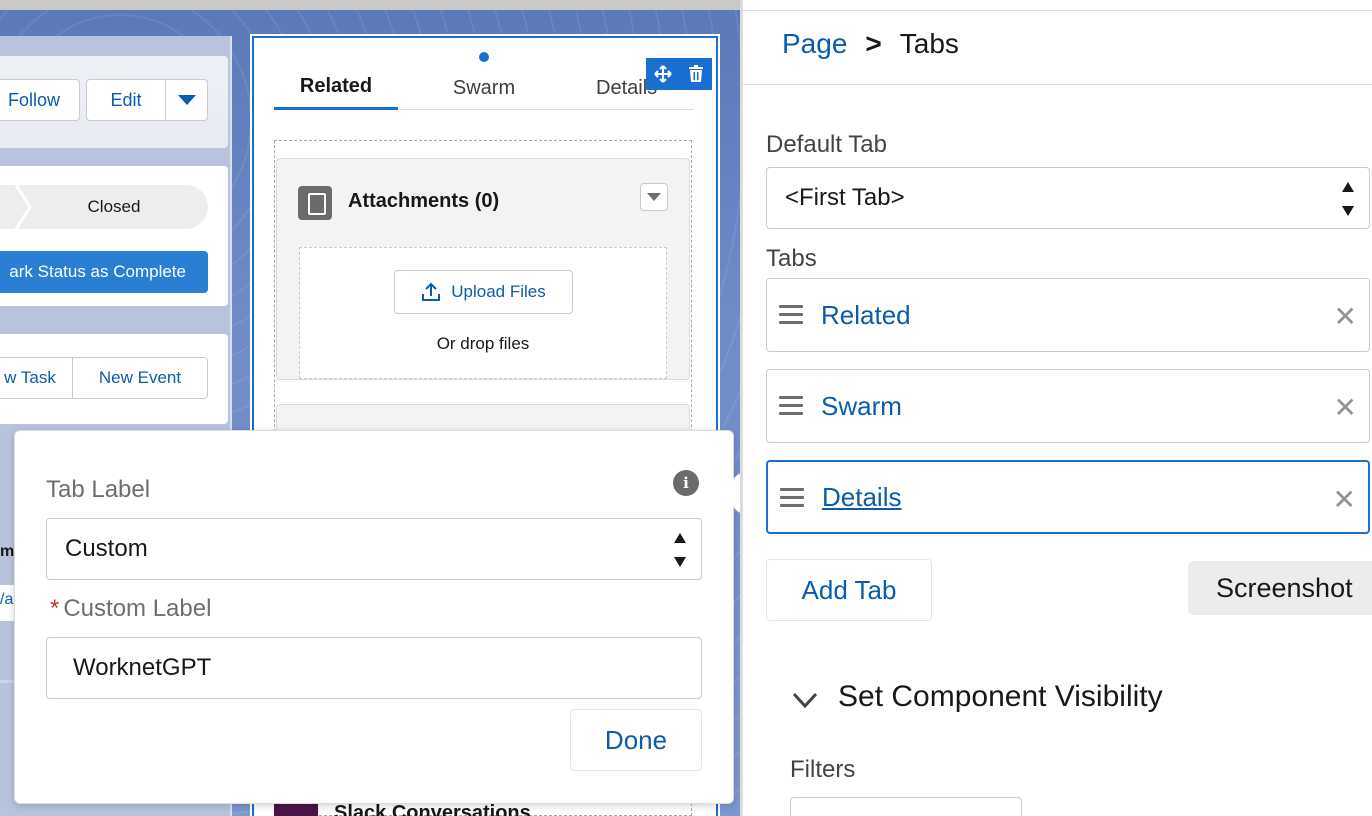 This screenshot has height=816, width=1372. I want to click on tab-item-label: Details, so click(861, 497).